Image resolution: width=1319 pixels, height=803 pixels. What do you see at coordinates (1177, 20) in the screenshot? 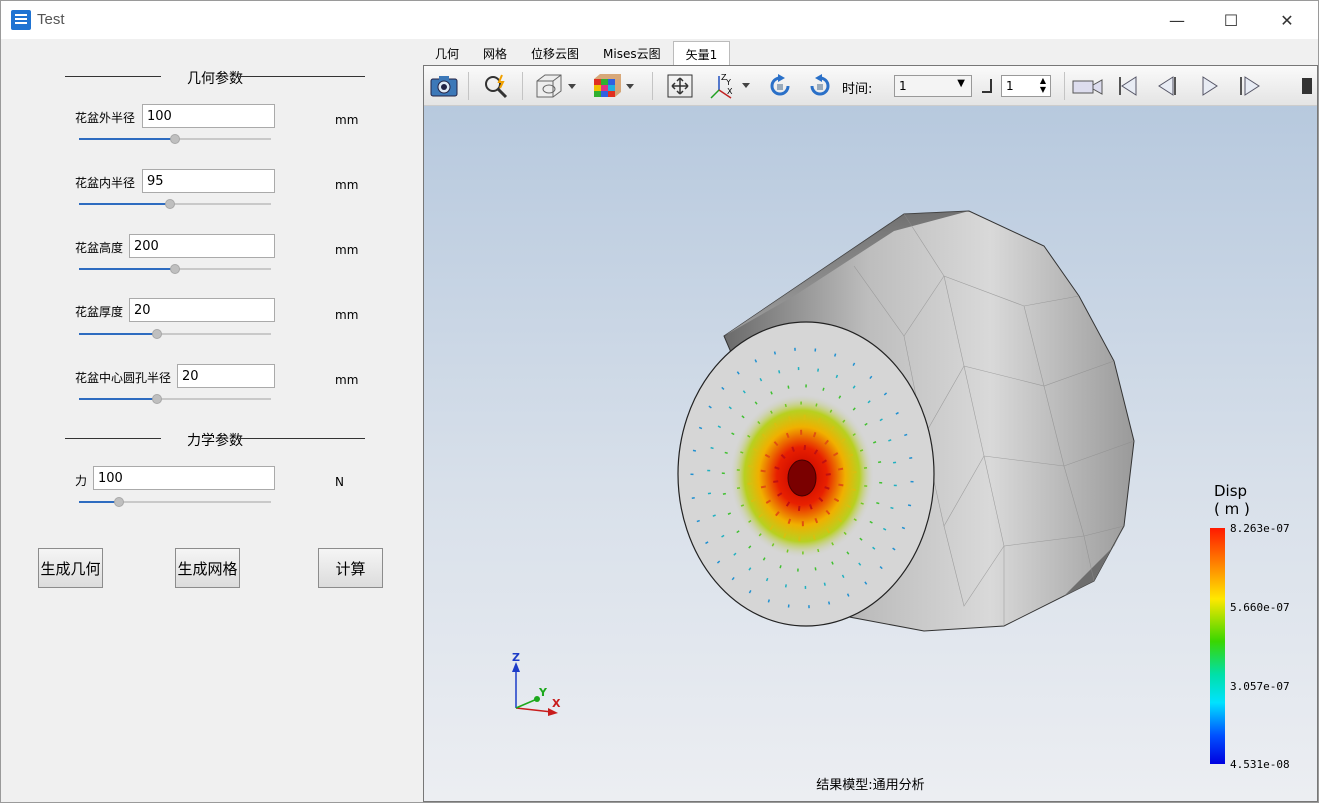
I see `minimize-button: —` at bounding box center [1177, 20].